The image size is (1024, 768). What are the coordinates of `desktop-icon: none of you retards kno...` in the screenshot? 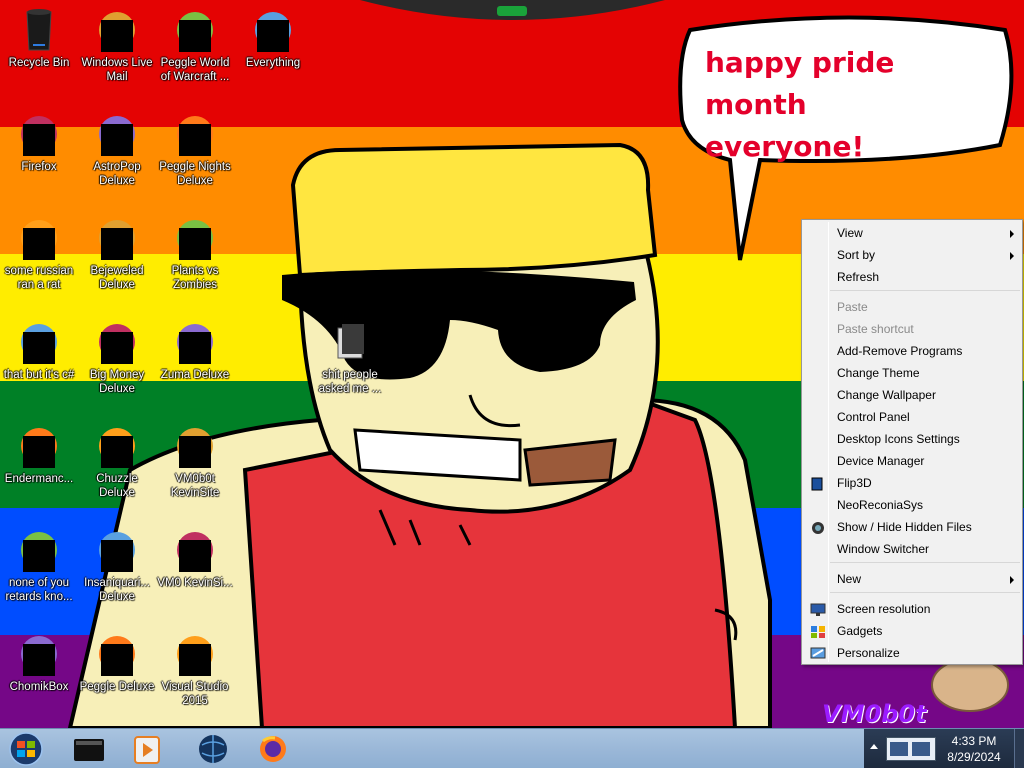 It's located at (39, 565).